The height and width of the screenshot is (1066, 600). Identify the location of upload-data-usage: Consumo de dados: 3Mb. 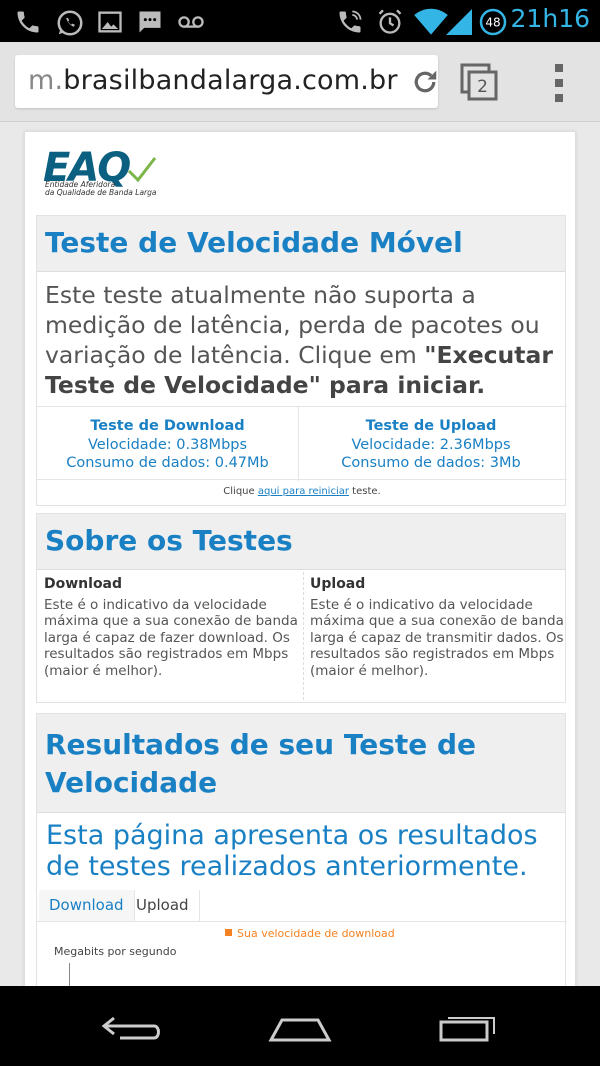
(431, 463).